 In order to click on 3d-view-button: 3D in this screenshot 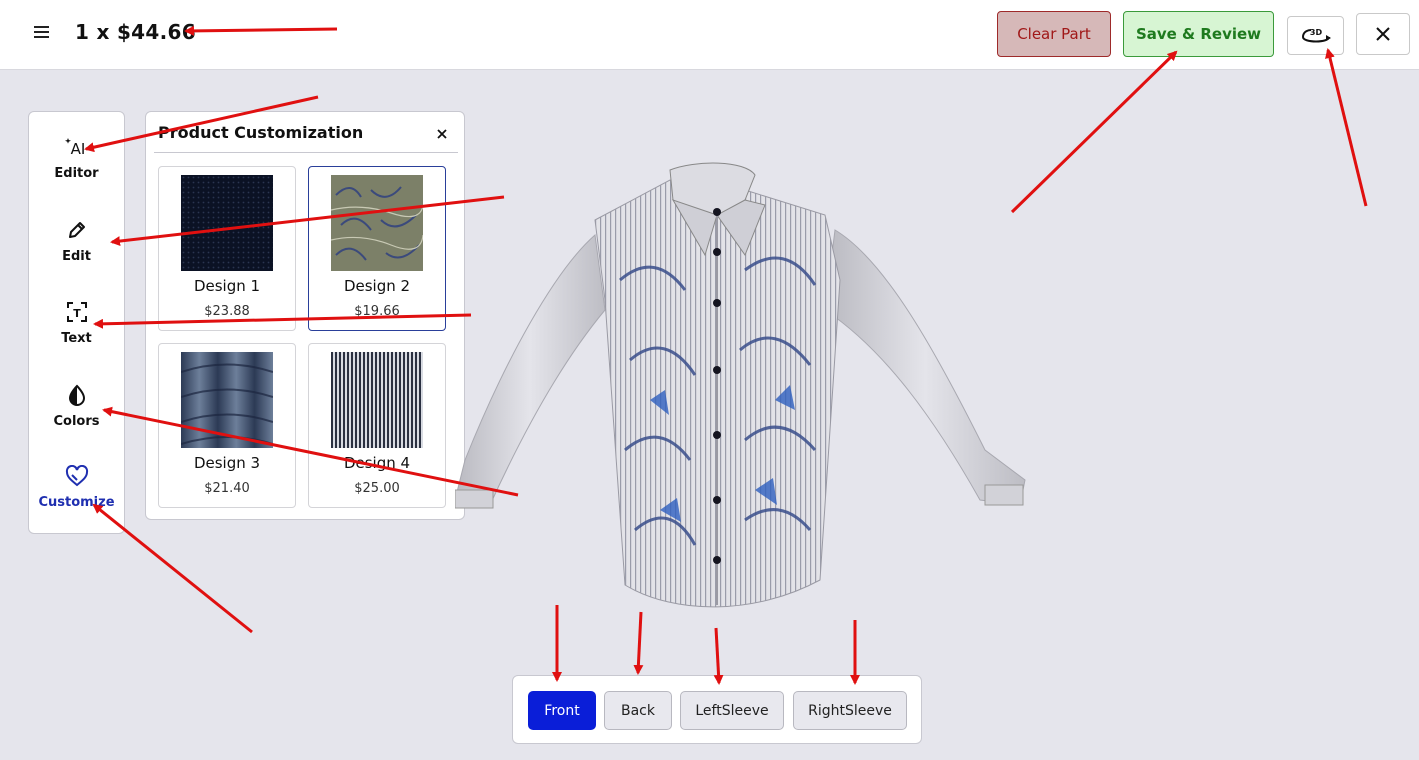, I will do `click(1315, 35)`.